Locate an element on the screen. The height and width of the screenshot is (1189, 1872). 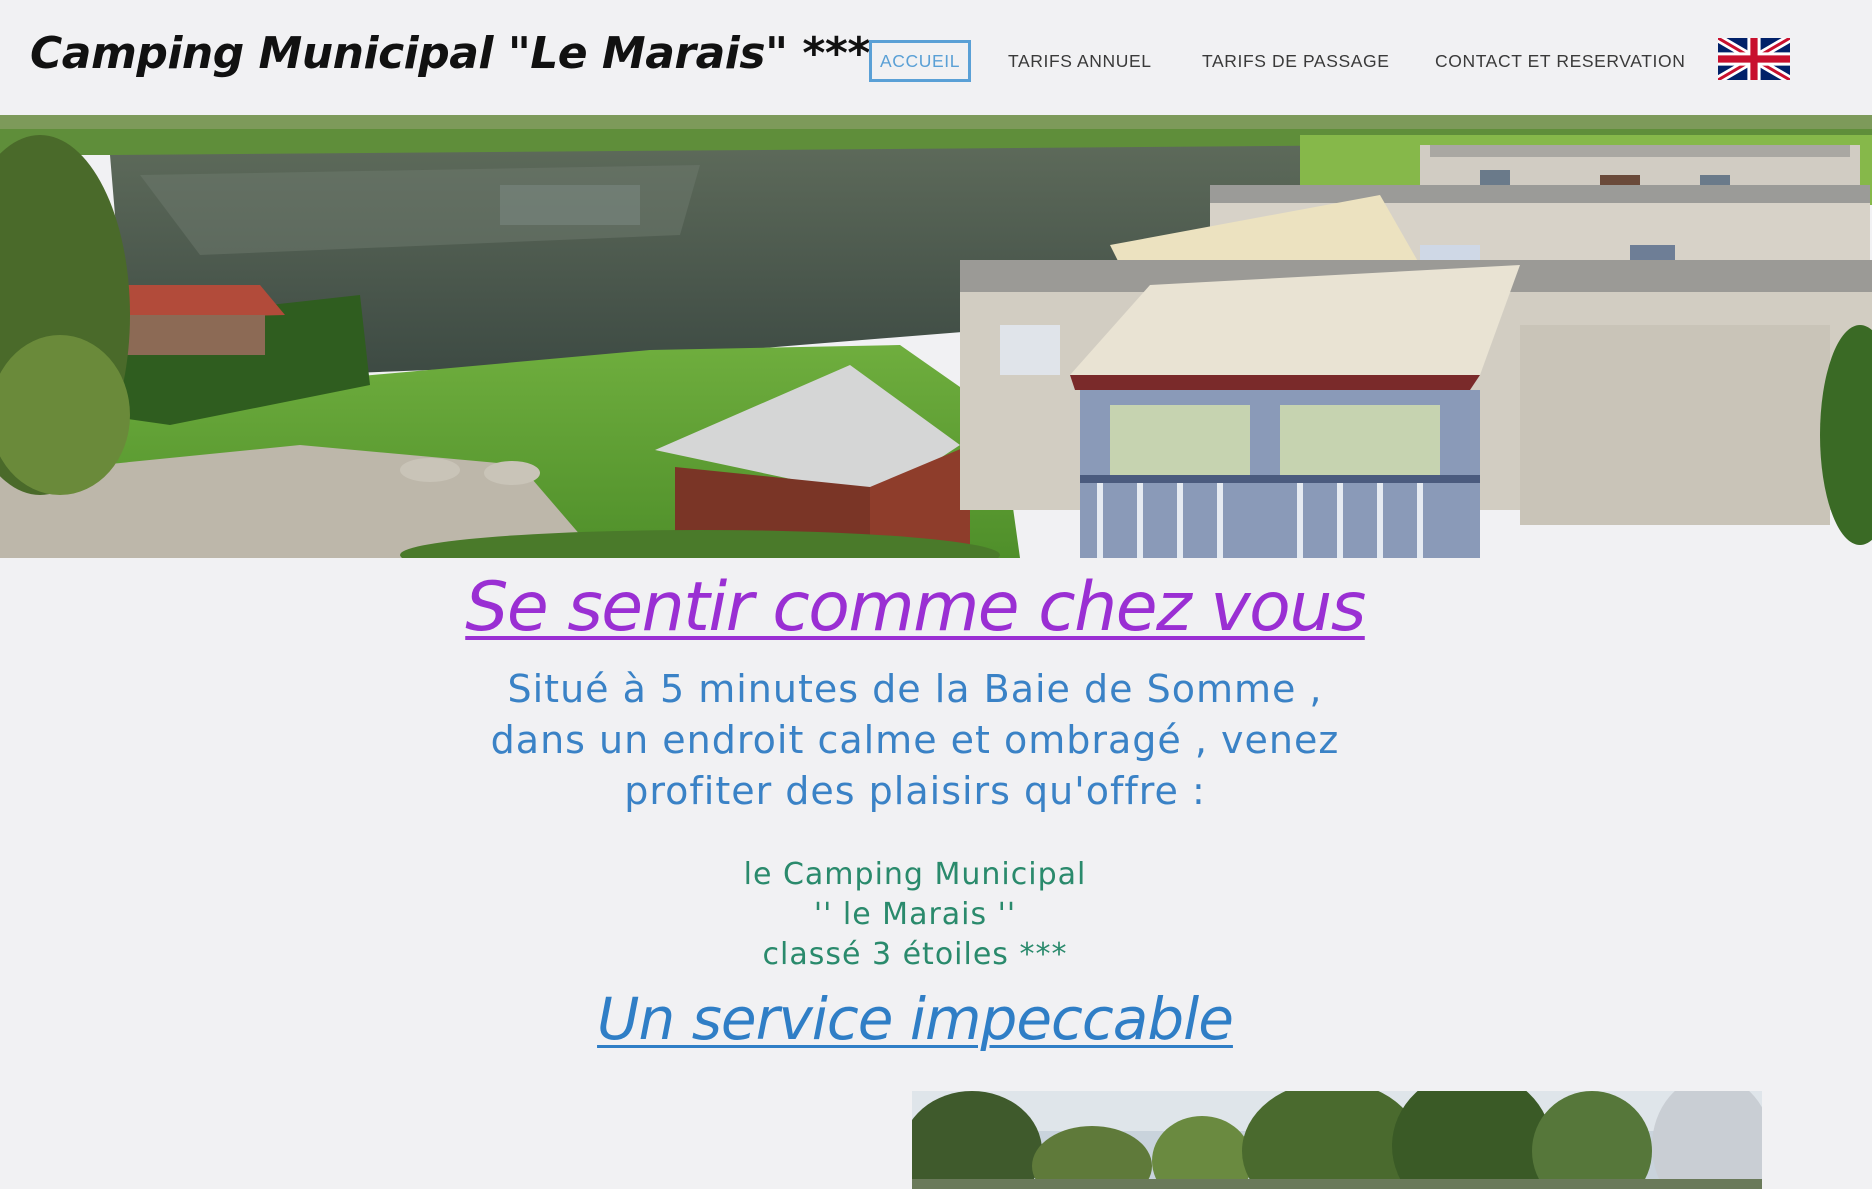
intro-line: profiter des plaisirs qu'offre : is located at coordinates (915, 791).